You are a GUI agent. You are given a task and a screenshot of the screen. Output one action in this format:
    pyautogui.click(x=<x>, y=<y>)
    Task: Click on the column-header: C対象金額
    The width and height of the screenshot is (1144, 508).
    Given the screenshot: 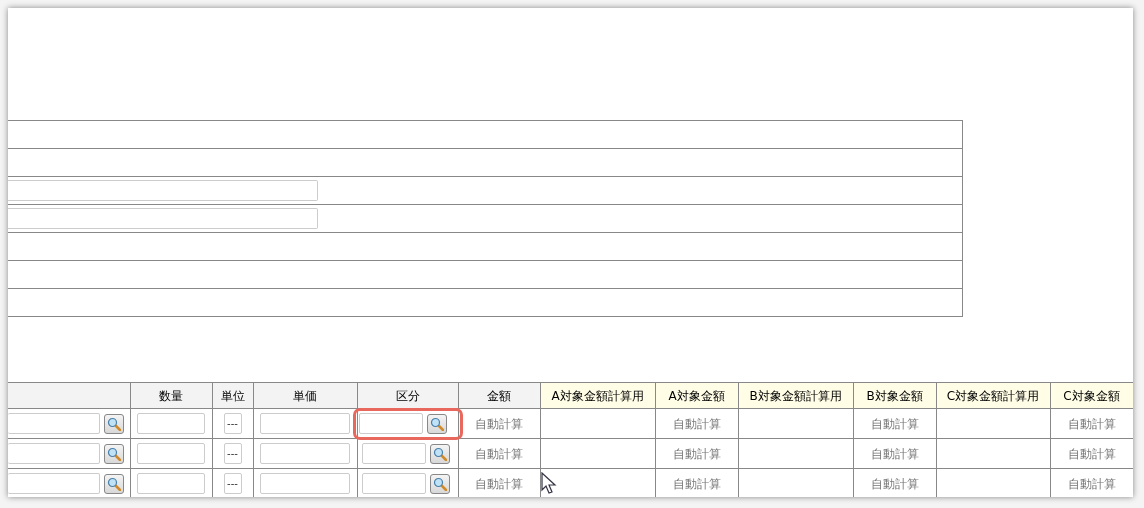 What is the action you would take?
    pyautogui.click(x=1091, y=395)
    